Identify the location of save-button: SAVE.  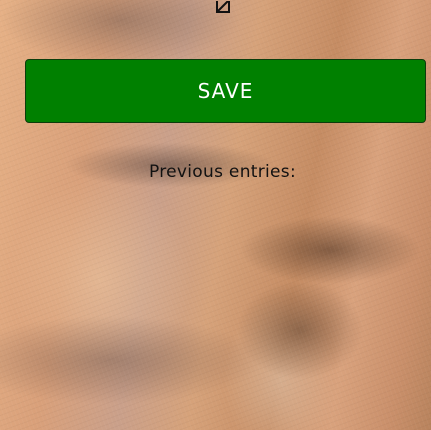
(225, 91).